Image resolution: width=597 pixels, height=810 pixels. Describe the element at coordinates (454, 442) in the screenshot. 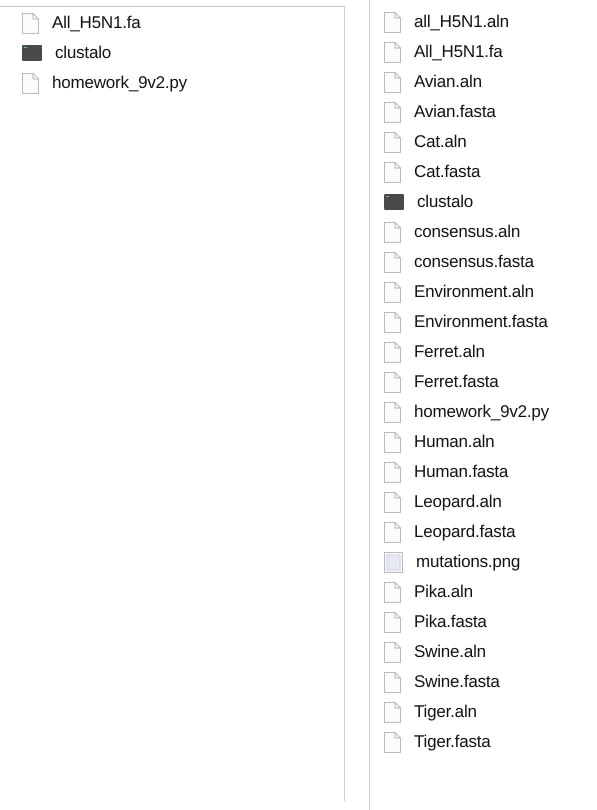

I see `file-name: Human.aln` at that location.